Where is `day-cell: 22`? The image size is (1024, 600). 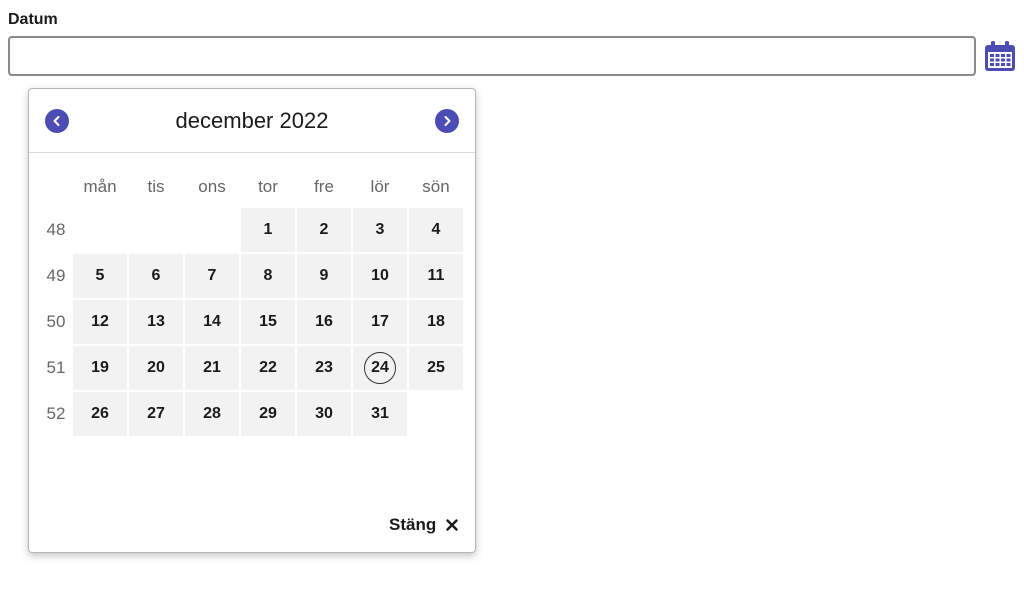 day-cell: 22 is located at coordinates (268, 368).